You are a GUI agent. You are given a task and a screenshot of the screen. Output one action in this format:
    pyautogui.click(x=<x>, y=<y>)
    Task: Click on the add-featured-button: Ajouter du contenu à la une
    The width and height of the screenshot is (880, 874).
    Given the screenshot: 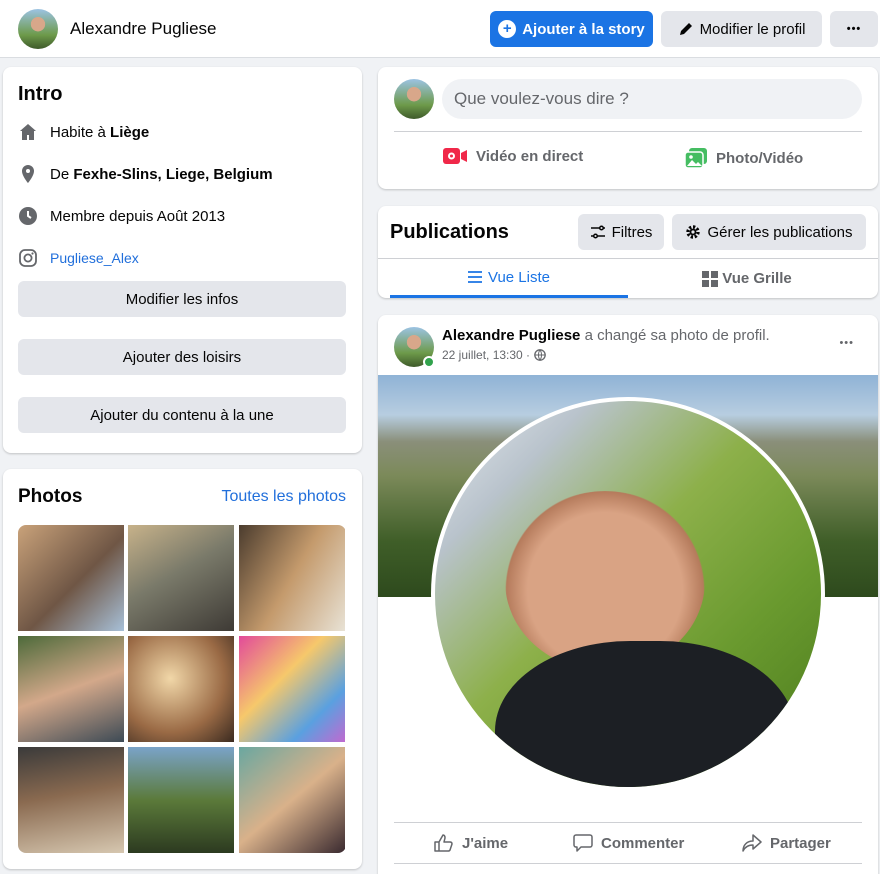 What is the action you would take?
    pyautogui.click(x=182, y=415)
    